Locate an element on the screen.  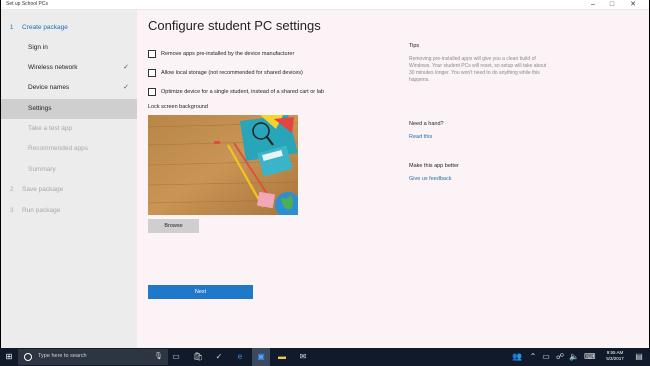
lock-screen-preview-image is located at coordinates (223, 165).